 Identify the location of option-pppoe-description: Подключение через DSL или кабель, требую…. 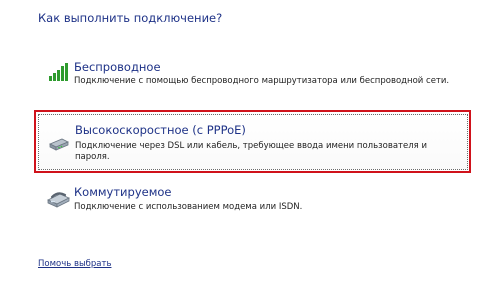
(251, 151).